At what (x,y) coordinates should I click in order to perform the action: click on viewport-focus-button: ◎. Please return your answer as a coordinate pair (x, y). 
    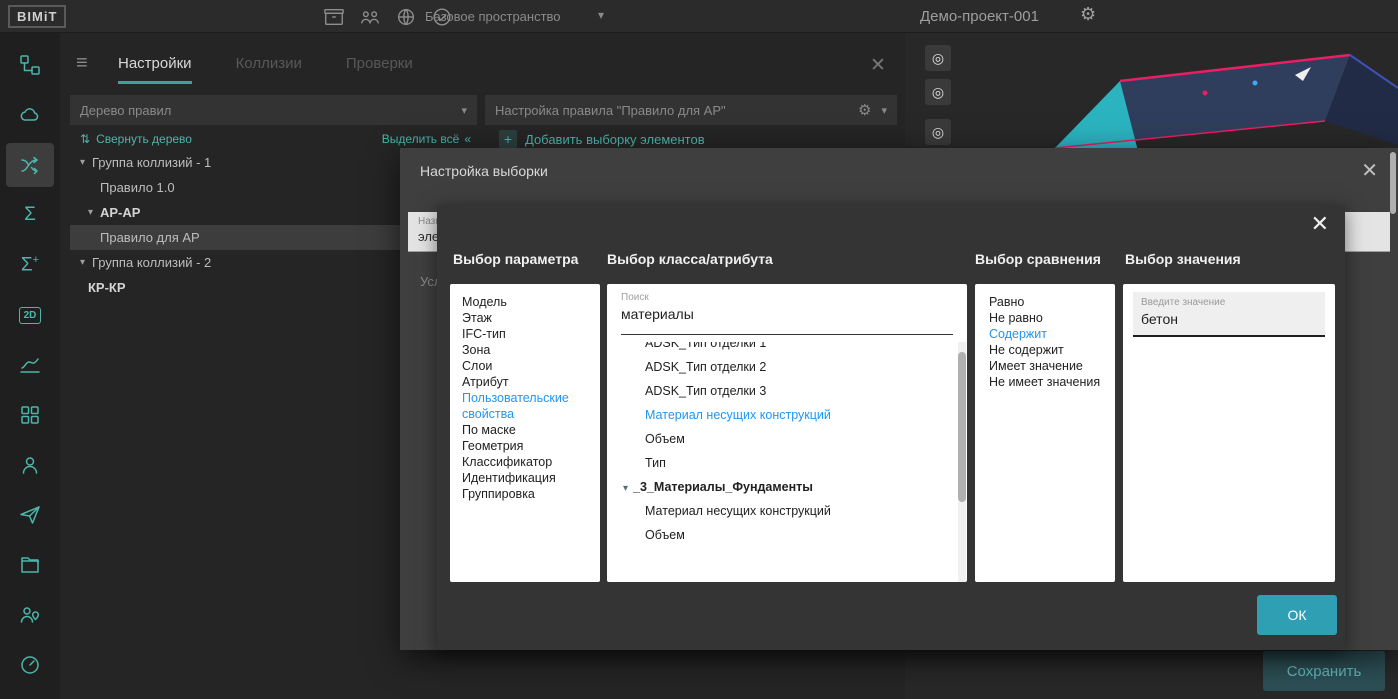
    Looking at the image, I should click on (938, 58).